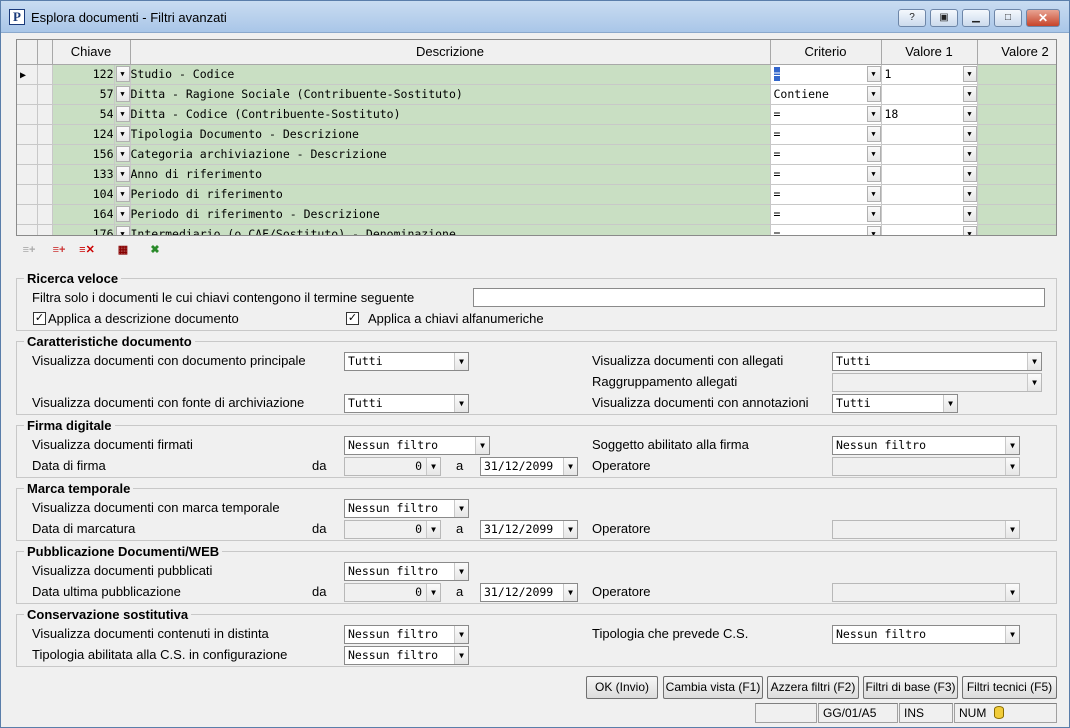 The height and width of the screenshot is (728, 1070). I want to click on screen-icon: ▣, so click(944, 18).